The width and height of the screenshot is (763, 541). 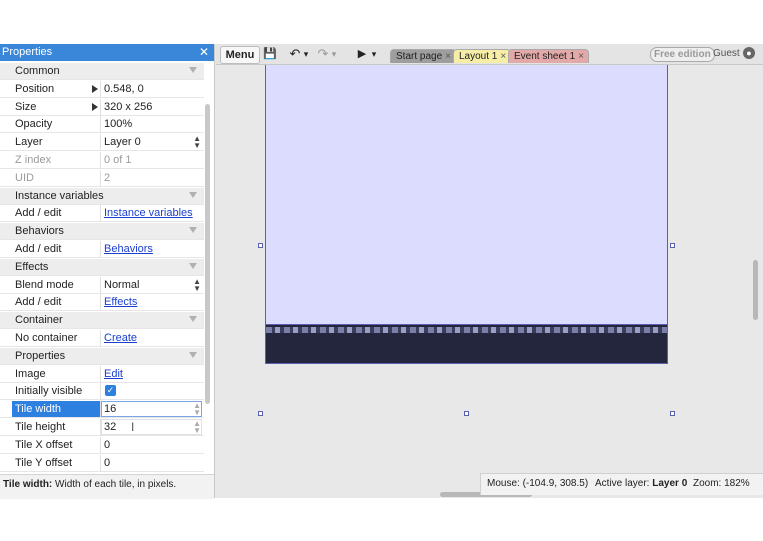 I want to click on property-row-tile-x-offset: Tile X offset 0, so click(x=102, y=445).